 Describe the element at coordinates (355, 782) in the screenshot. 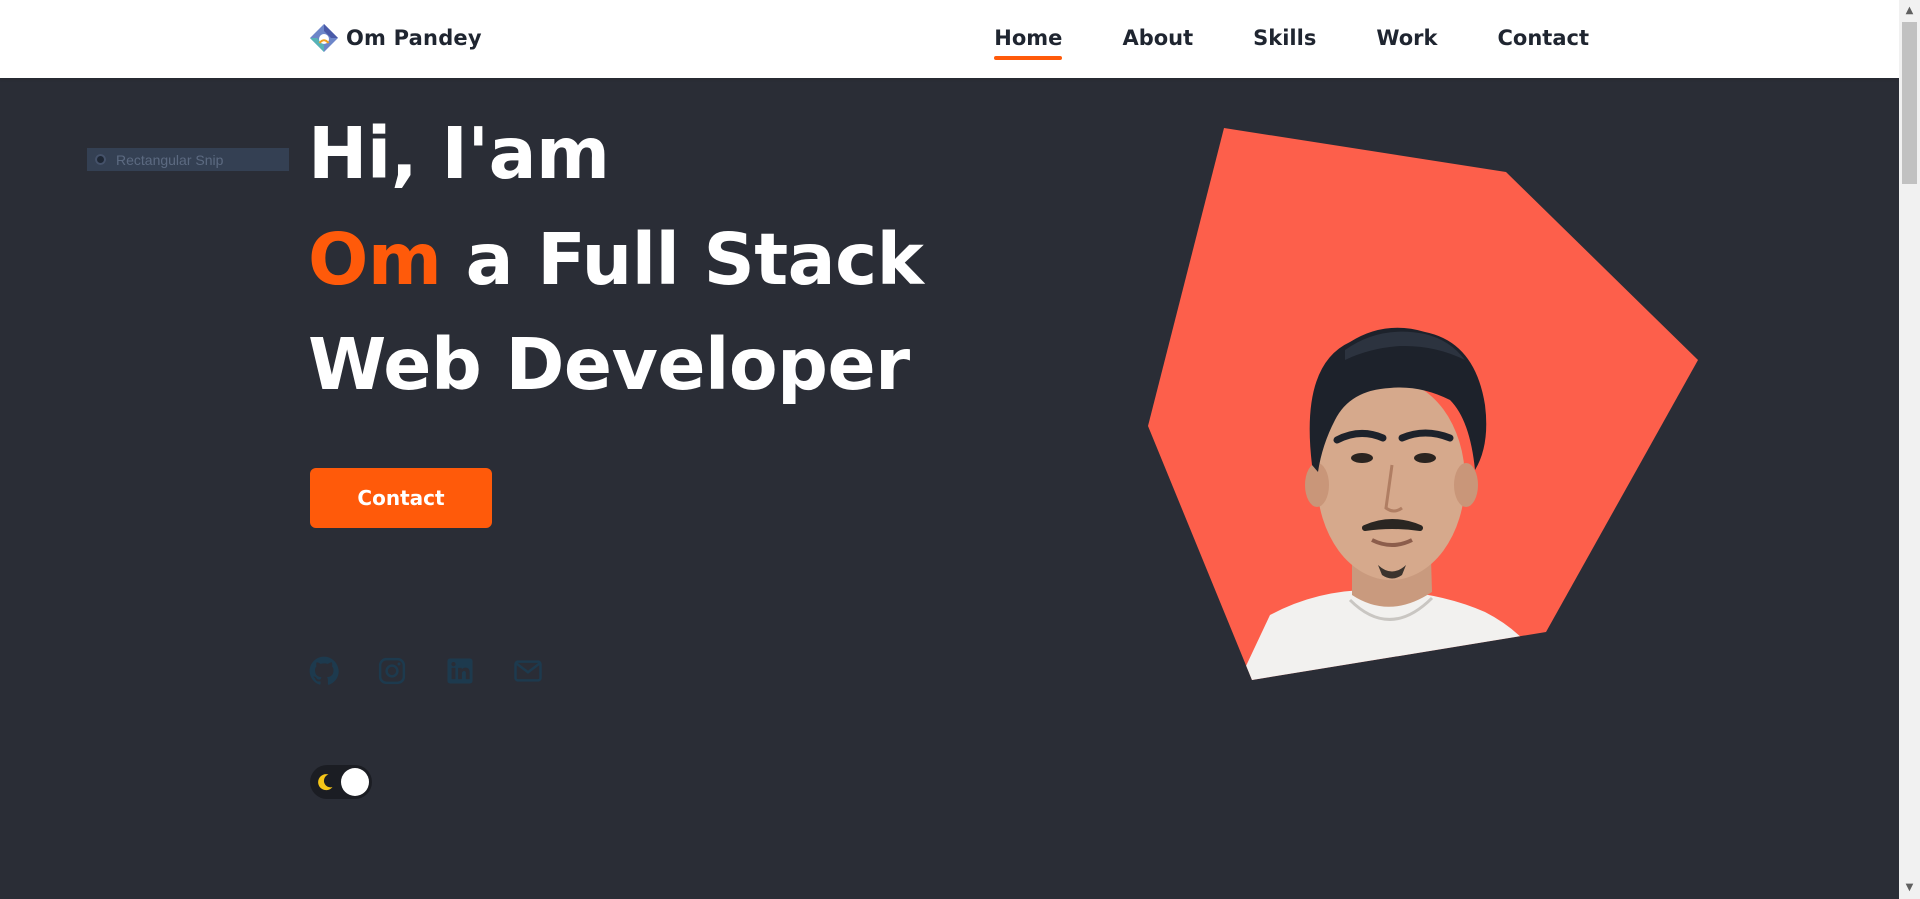

I see `toggle-knob` at that location.